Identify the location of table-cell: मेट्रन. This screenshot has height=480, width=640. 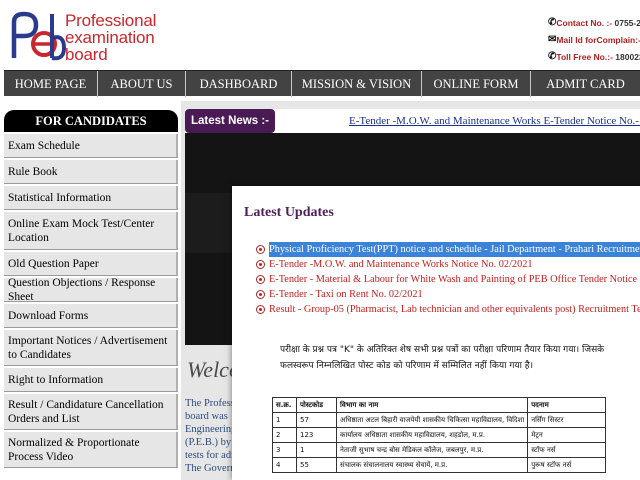
(566, 435).